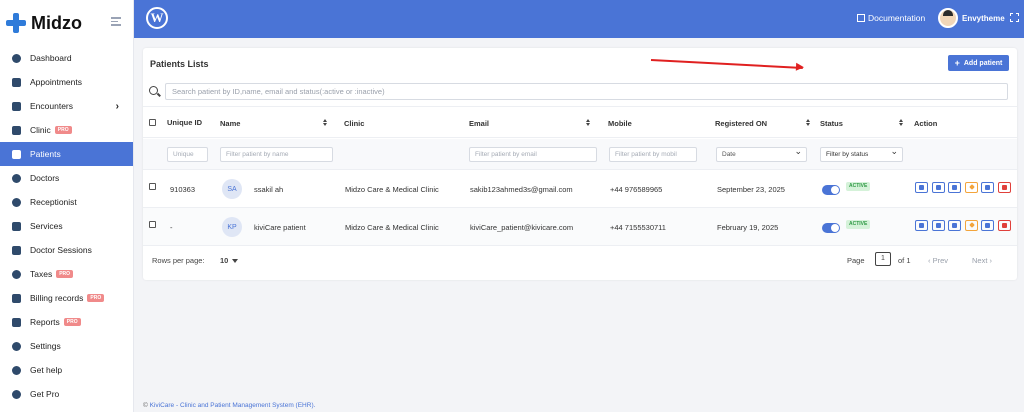  What do you see at coordinates (948, 18) in the screenshot?
I see `avatar` at bounding box center [948, 18].